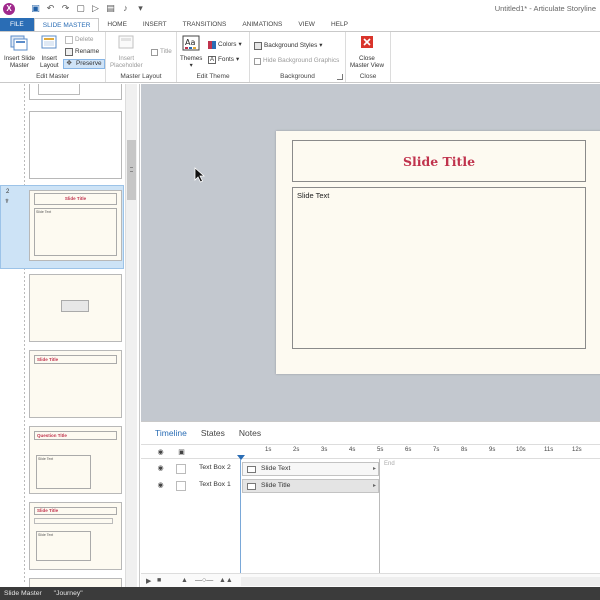 This screenshot has width=600, height=600. Describe the element at coordinates (75, 92) in the screenshot. I see `thumbnail-layout-top` at that location.